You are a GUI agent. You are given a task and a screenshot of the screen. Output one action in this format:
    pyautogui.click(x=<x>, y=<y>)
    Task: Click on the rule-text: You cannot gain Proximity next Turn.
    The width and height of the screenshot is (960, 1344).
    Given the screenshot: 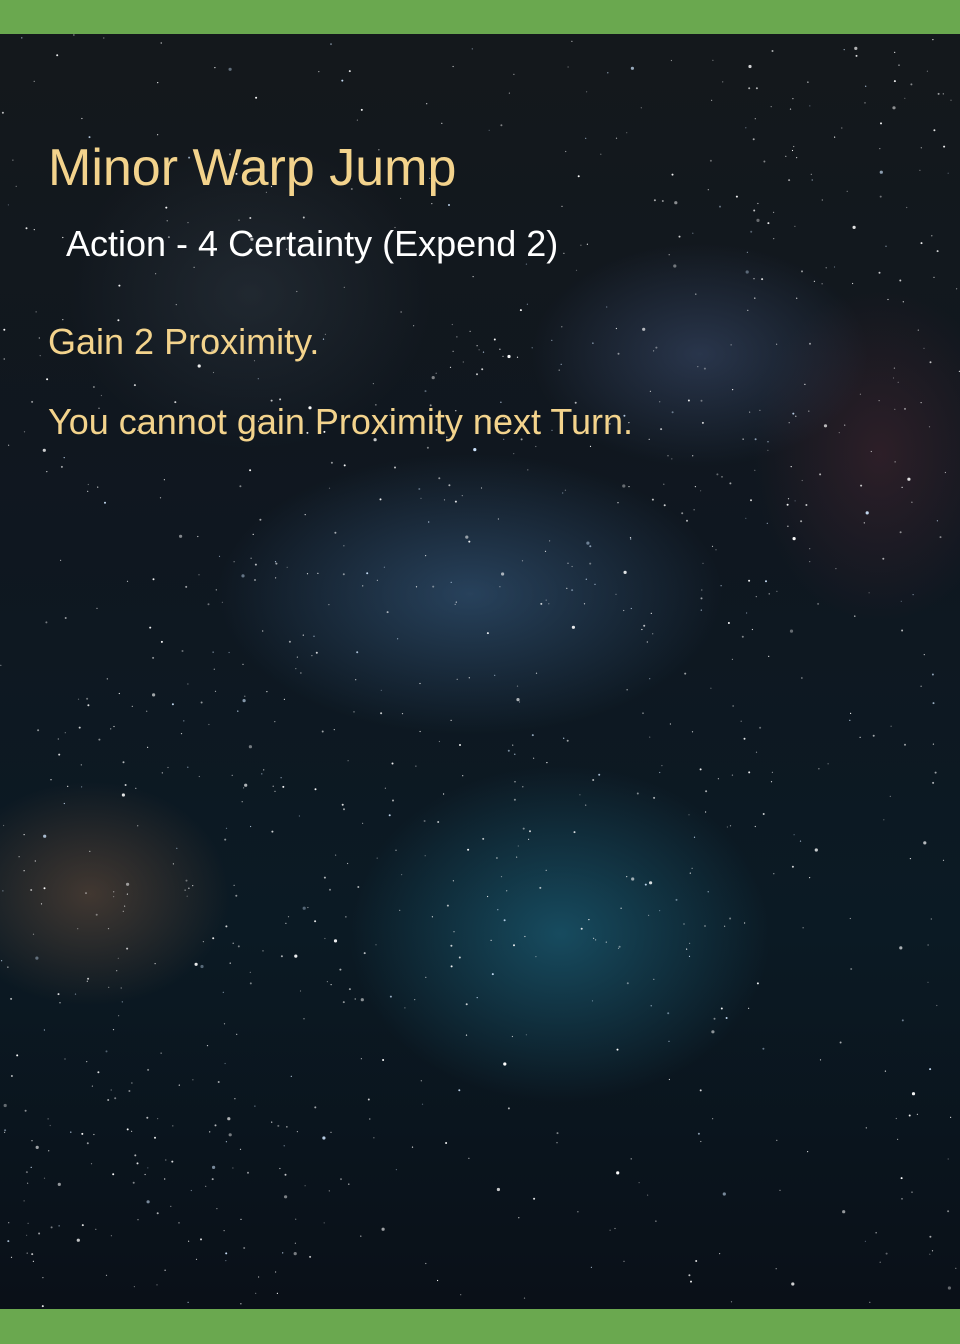 What is the action you would take?
    pyautogui.click(x=340, y=421)
    